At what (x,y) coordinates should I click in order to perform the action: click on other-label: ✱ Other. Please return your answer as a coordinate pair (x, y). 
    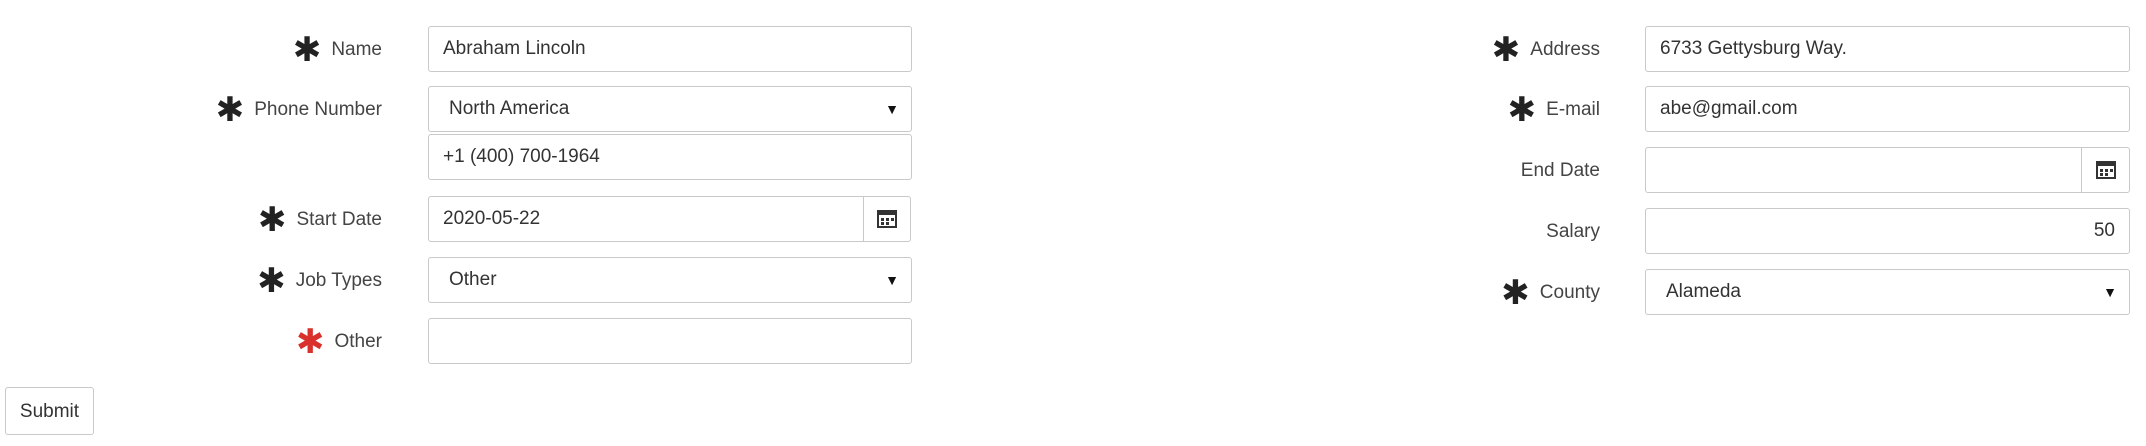
    Looking at the image, I should click on (281, 342).